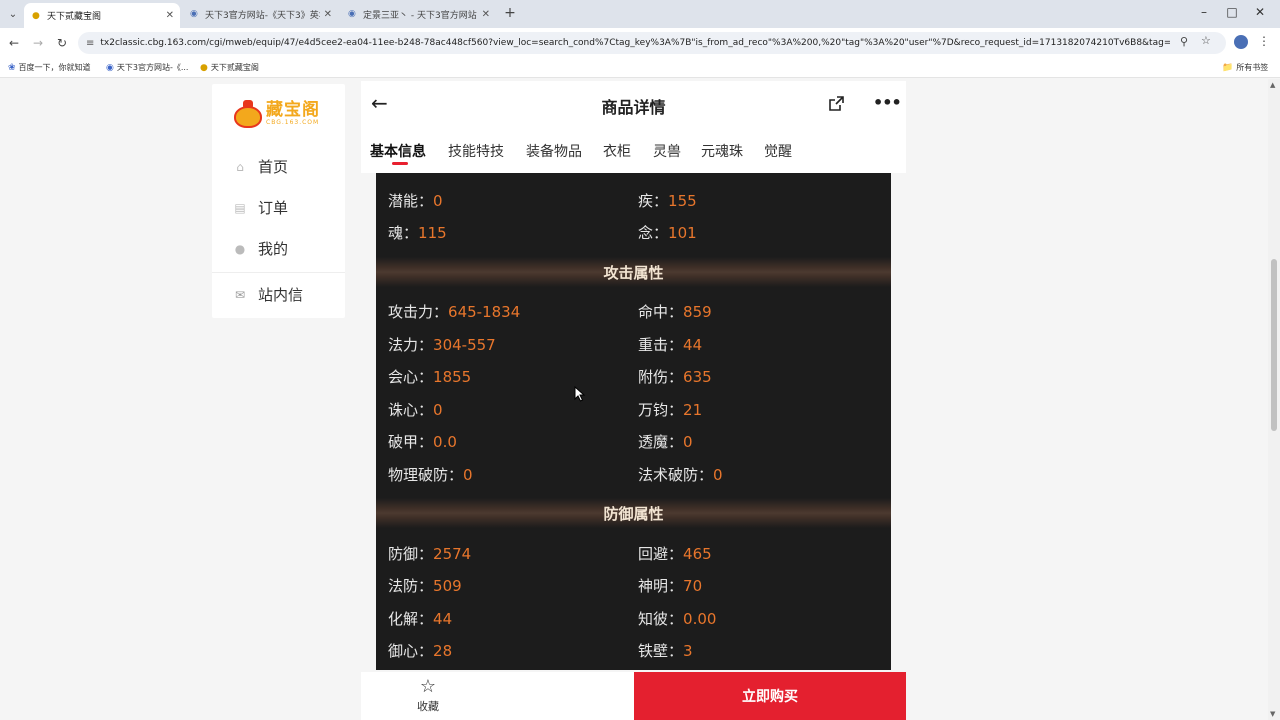 The image size is (1280, 720). What do you see at coordinates (667, 233) in the screenshot?
I see `attr-mind: 念：101` at bounding box center [667, 233].